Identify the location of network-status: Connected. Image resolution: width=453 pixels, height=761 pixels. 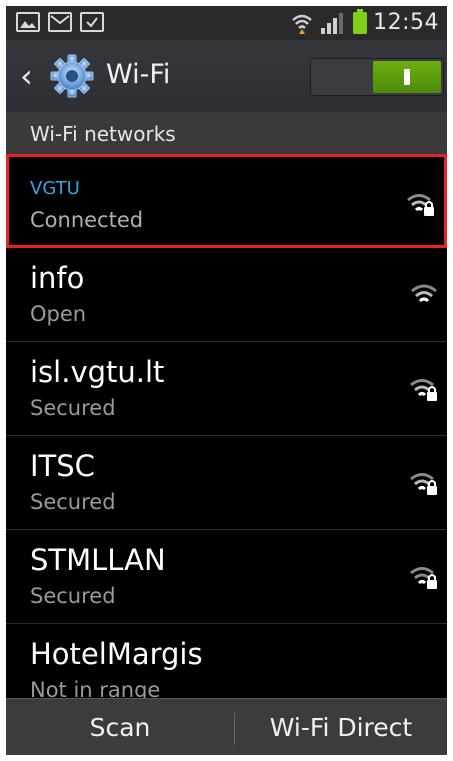
(87, 220).